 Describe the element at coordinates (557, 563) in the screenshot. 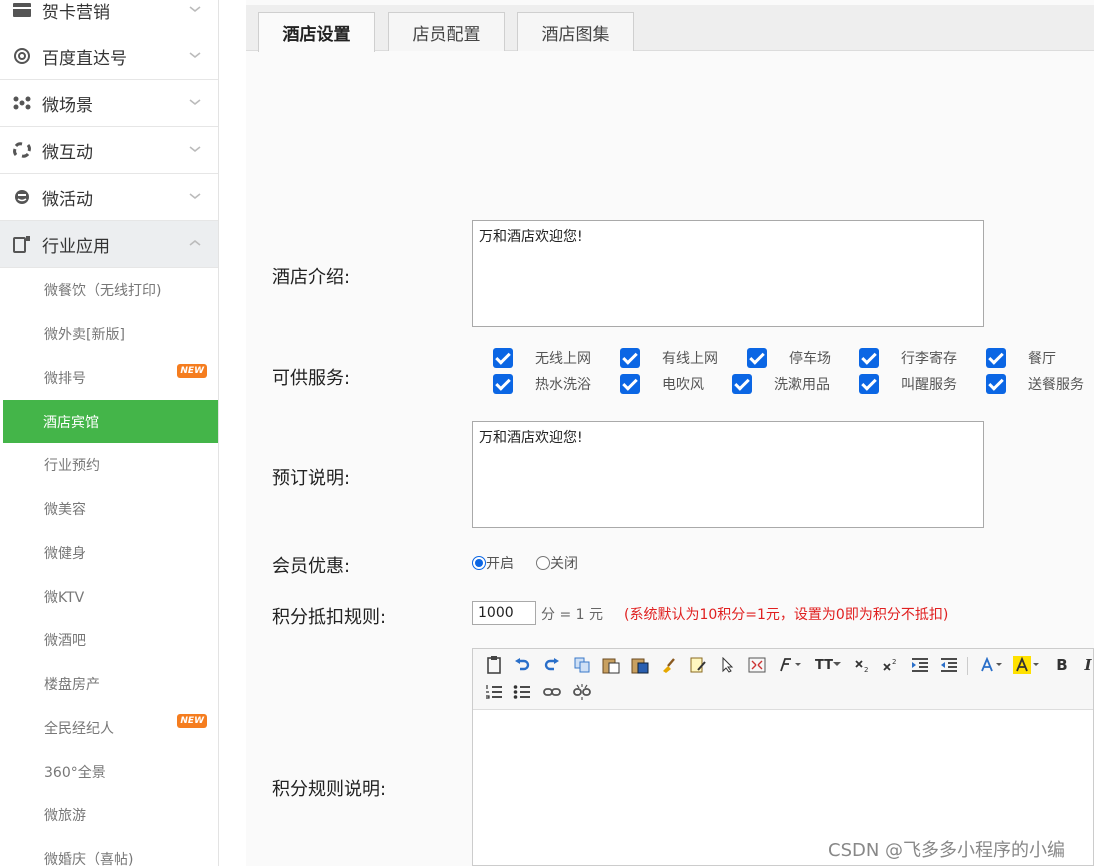

I see `member-radio-off: 关闭` at that location.